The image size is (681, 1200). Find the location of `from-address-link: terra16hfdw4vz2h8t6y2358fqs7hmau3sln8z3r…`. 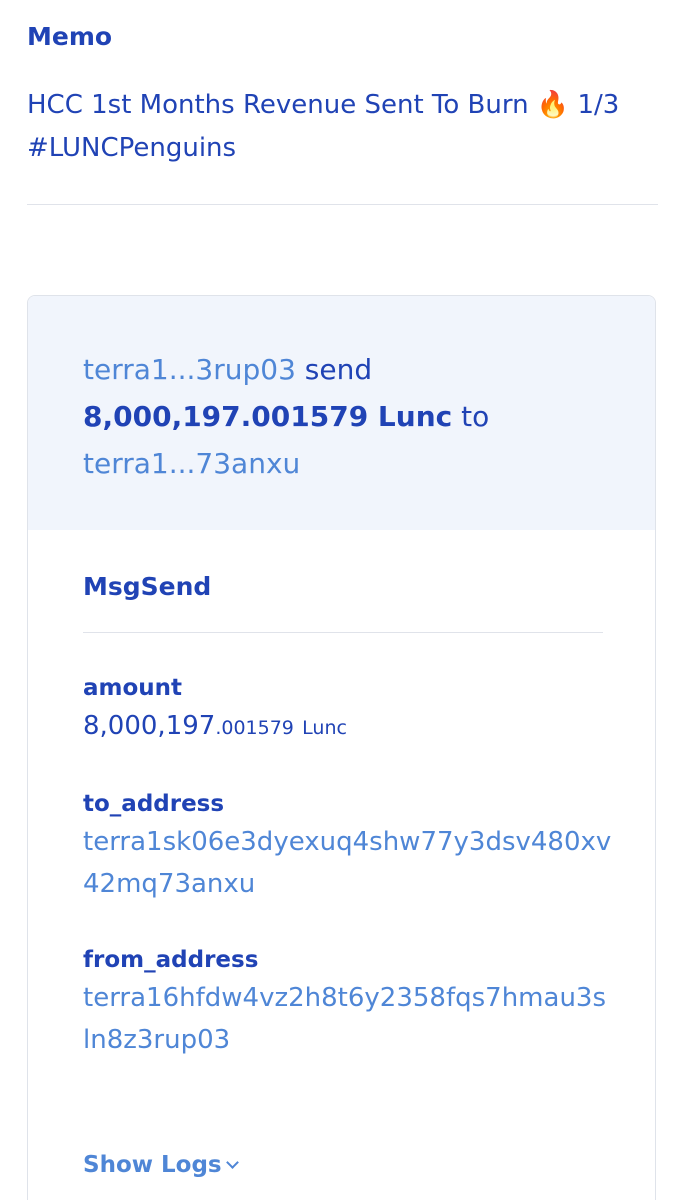

from-address-link: terra16hfdw4vz2h8t6y2358fqs7hmau3sln8z3r… is located at coordinates (348, 1019).